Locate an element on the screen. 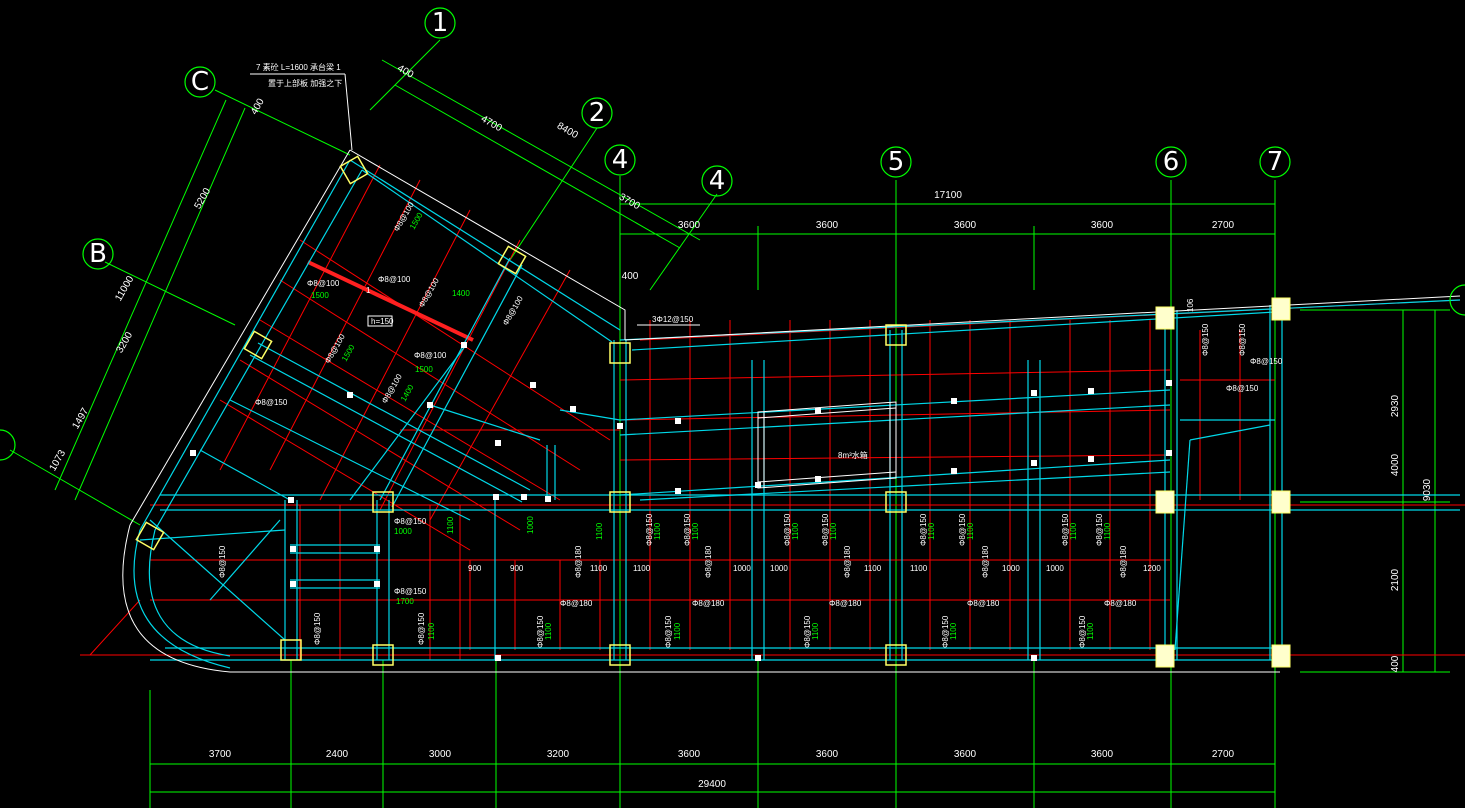 The image size is (1465, 808). dim-right-3: 4000 is located at coordinates (1395, 464).